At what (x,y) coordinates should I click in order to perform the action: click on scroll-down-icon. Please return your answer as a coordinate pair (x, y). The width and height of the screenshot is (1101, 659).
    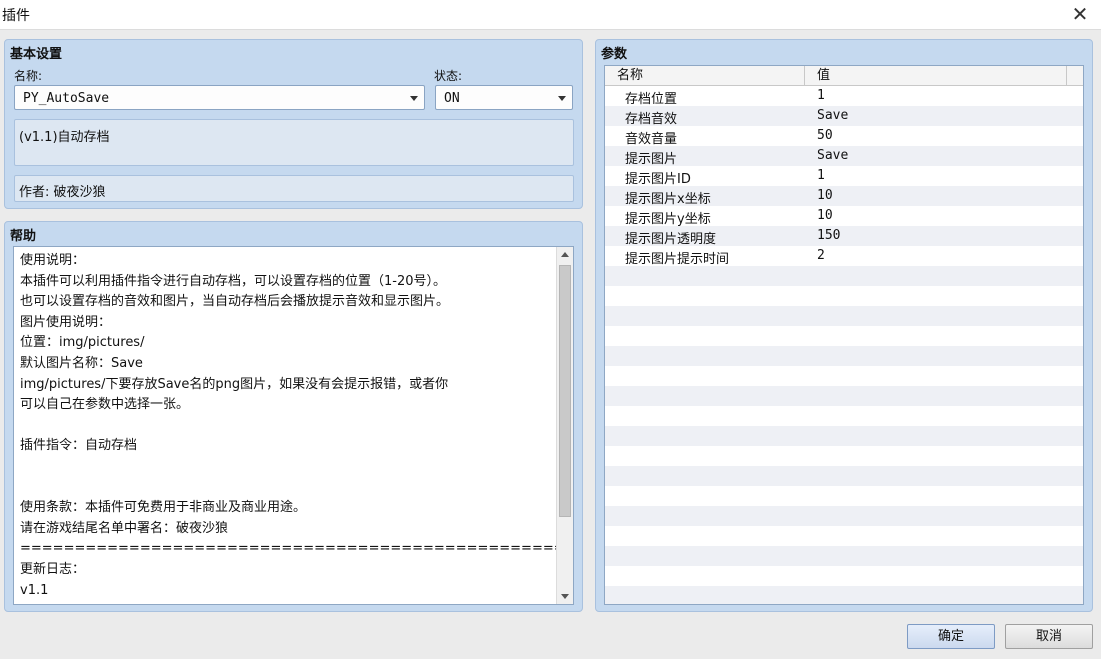
    Looking at the image, I should click on (565, 596).